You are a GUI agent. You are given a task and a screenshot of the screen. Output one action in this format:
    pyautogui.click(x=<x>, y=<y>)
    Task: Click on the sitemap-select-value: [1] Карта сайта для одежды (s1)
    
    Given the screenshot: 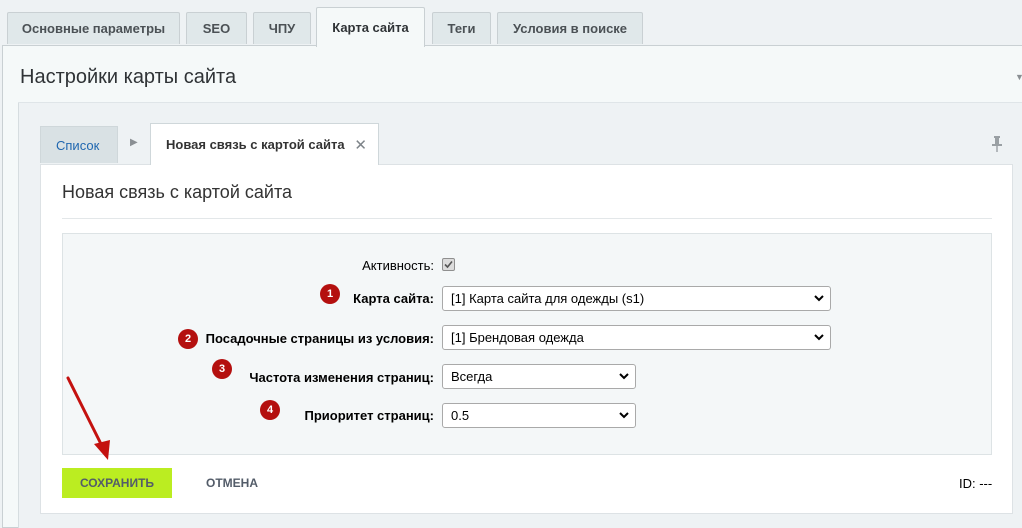 What is the action you would take?
    pyautogui.click(x=548, y=298)
    